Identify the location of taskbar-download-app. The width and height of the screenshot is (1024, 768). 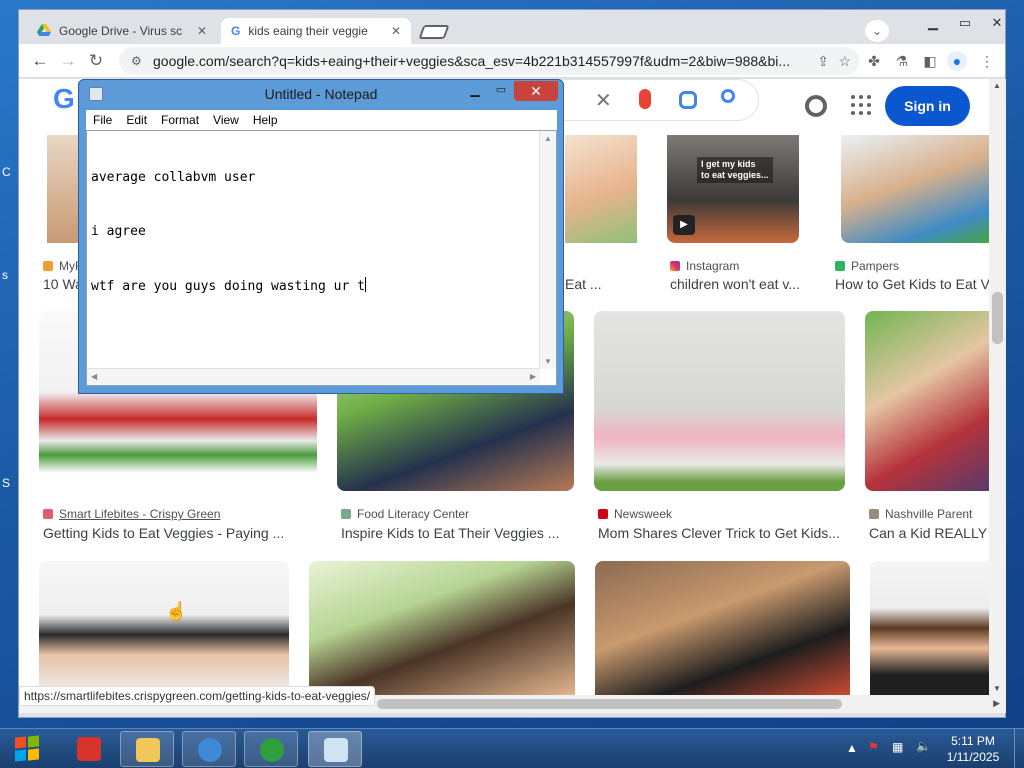
(271, 749).